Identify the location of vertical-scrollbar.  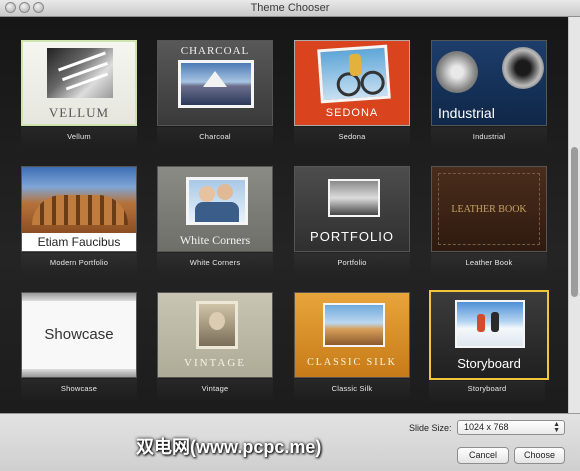
(574, 215).